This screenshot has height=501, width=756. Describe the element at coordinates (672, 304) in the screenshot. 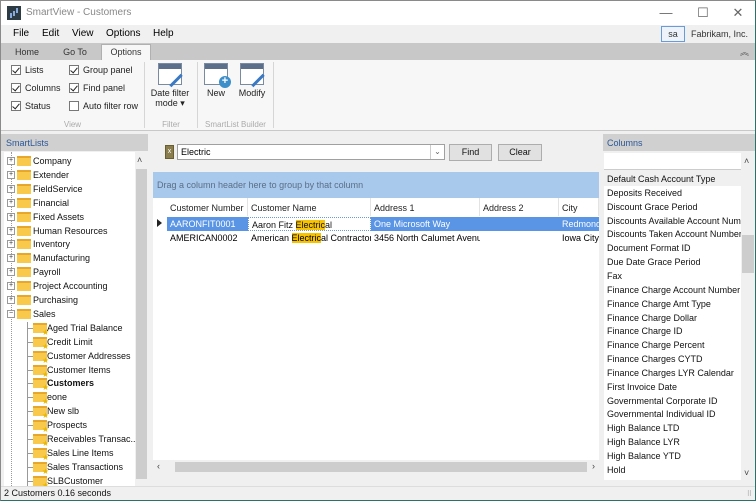

I see `column-list-item: Finance Charge Amt Type` at that location.